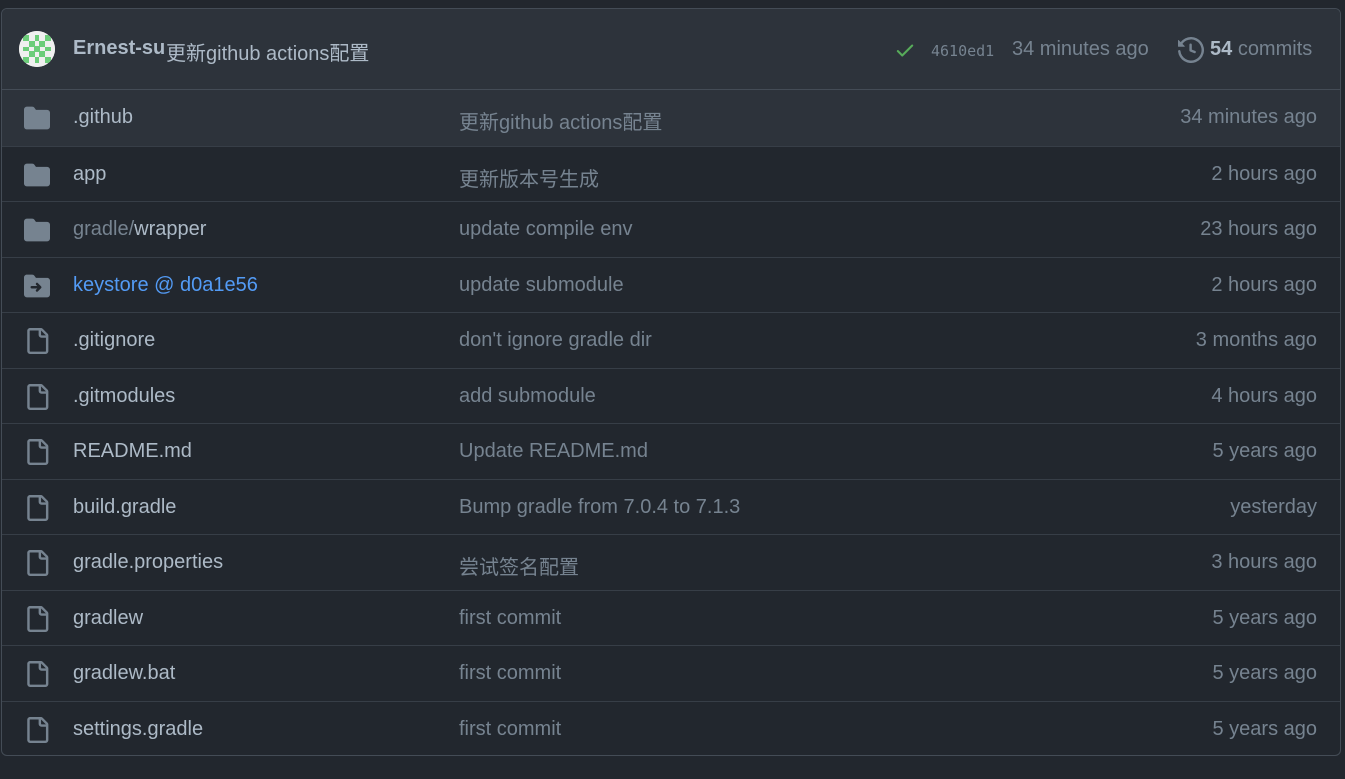 The width and height of the screenshot is (1345, 779). I want to click on file-name-link: .github, so click(103, 117).